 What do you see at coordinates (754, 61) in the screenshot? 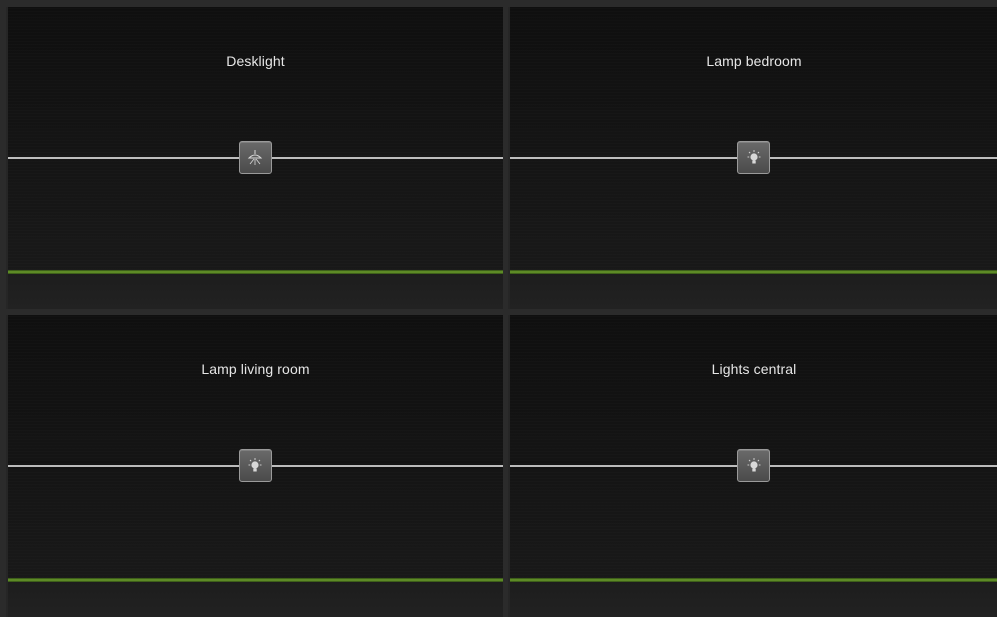
I see `tile-title: Lamp bedroom` at bounding box center [754, 61].